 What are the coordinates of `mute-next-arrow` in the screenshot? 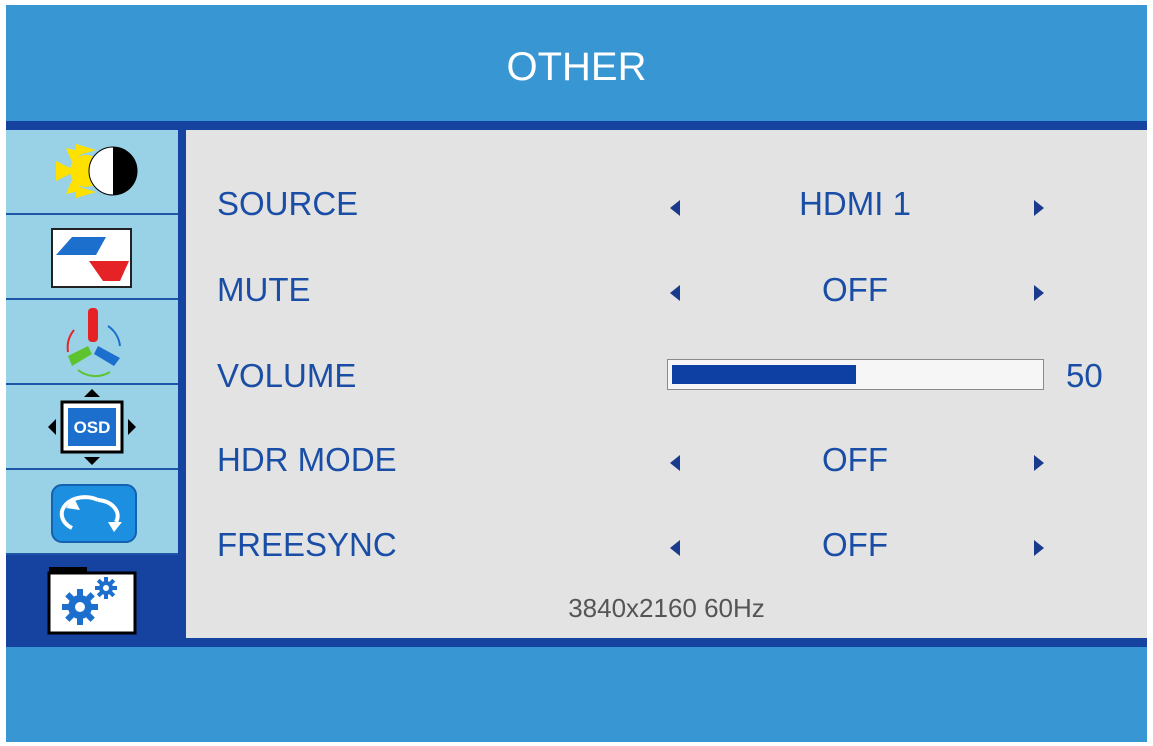 It's located at (1038, 293).